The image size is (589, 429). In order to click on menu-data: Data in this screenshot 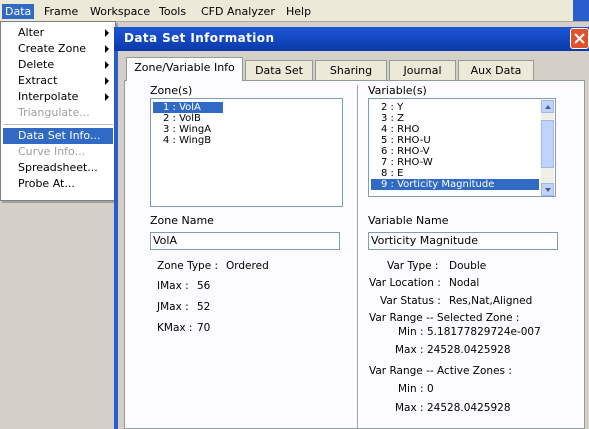, I will do `click(18, 11)`.